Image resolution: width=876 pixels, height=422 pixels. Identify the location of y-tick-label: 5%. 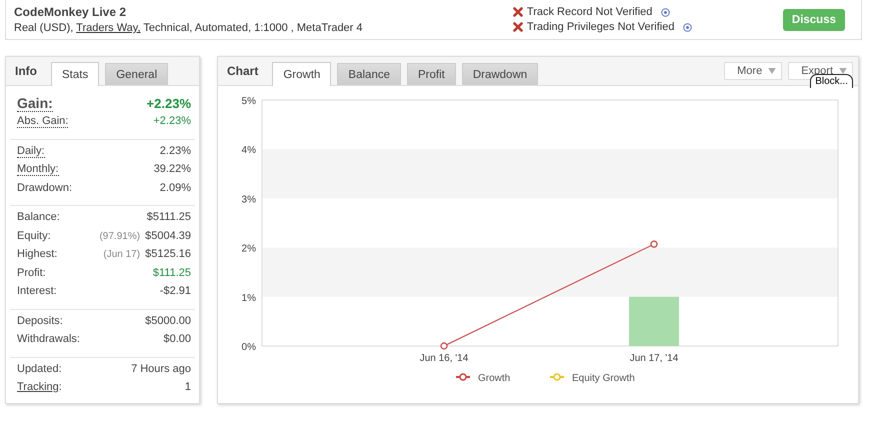
(249, 101).